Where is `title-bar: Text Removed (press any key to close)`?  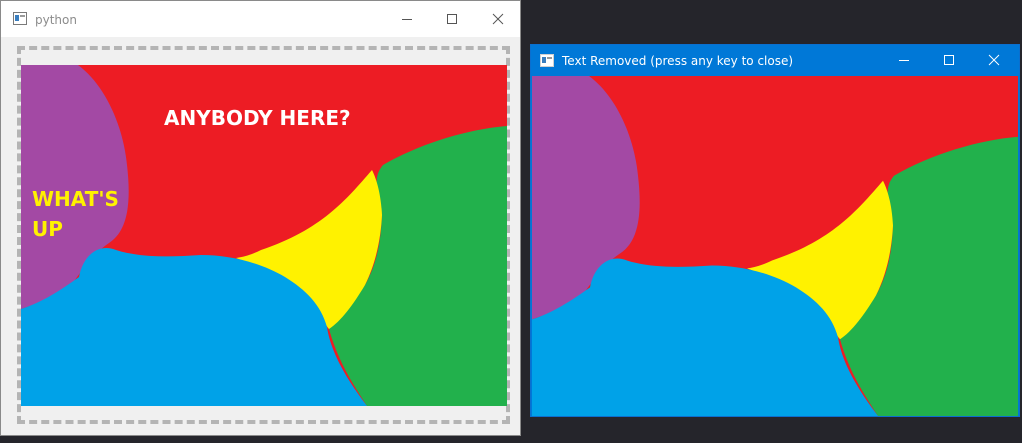 title-bar: Text Removed (press any key to close) is located at coordinates (775, 60).